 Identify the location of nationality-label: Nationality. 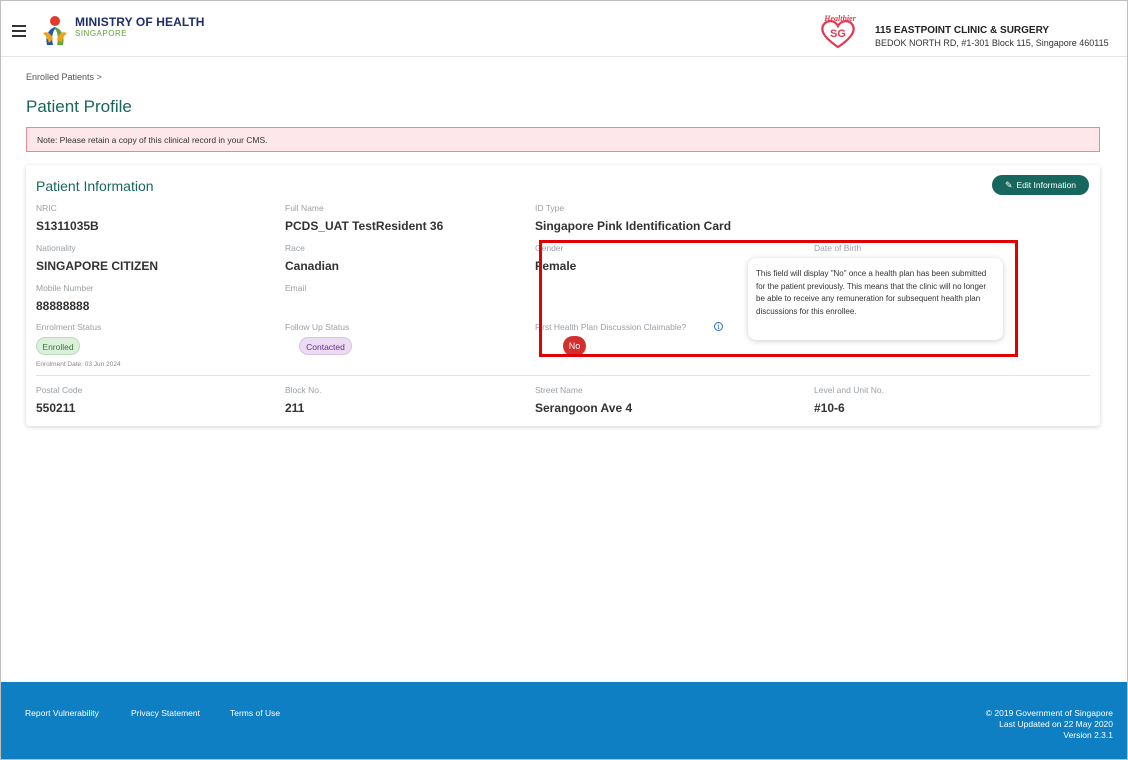
(56, 248).